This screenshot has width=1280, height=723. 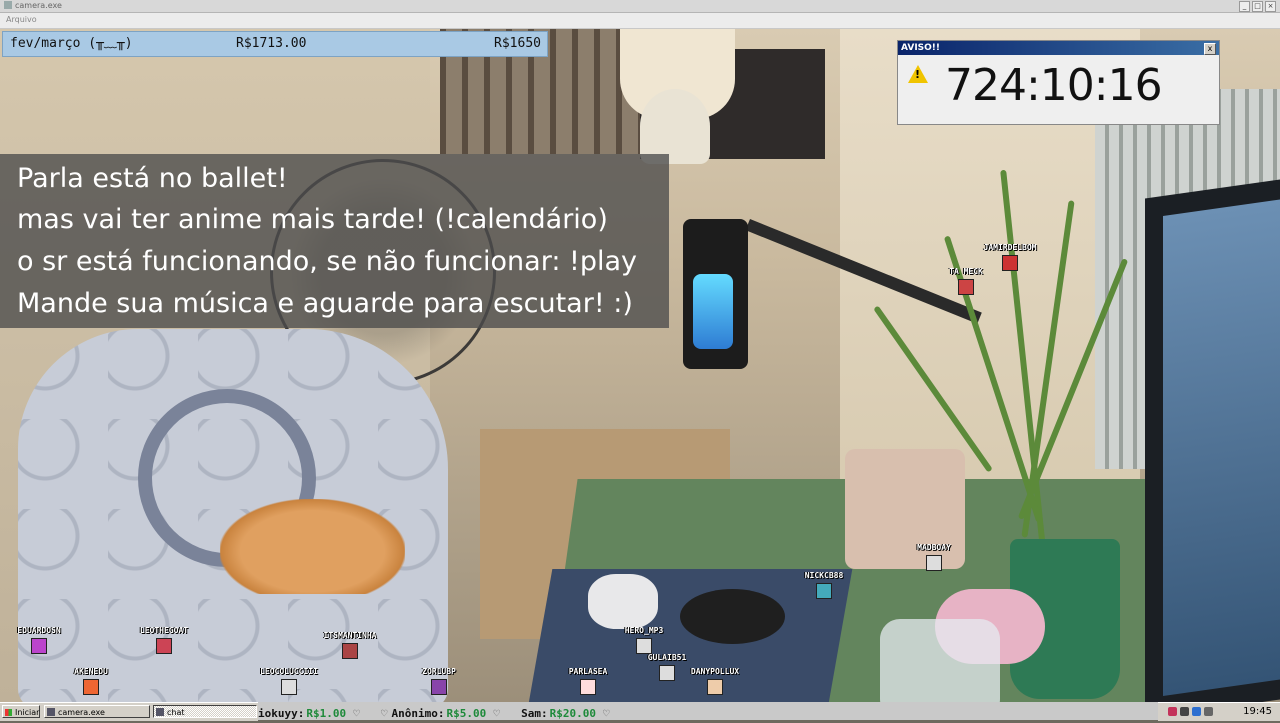 I want to click on viewer-avatar: PARLASEA, so click(x=588, y=683).